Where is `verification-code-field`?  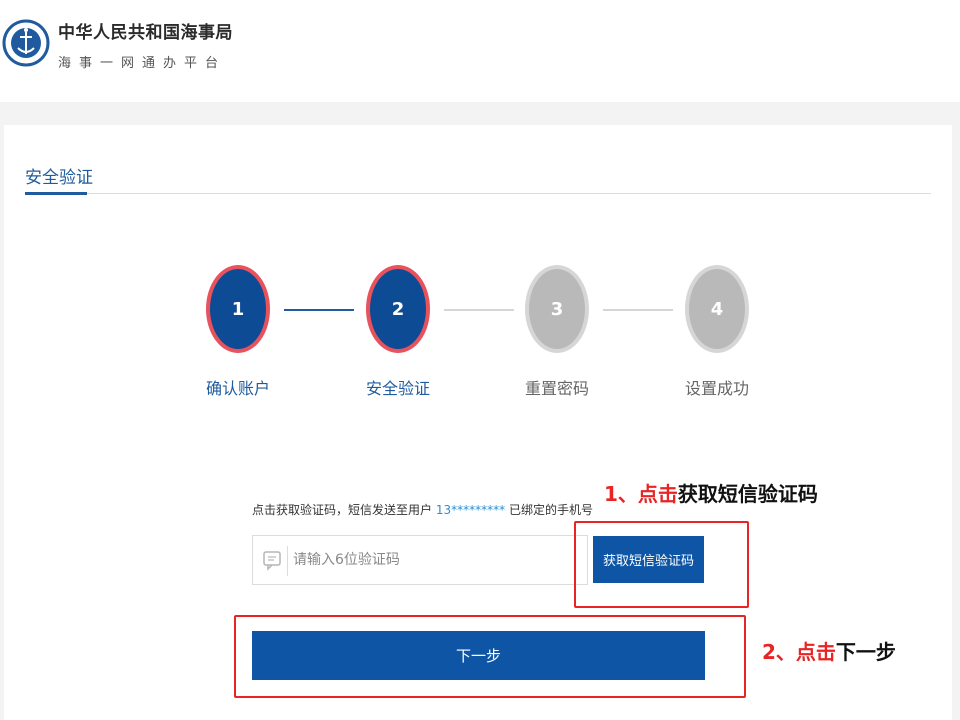
verification-code-field is located at coordinates (420, 560).